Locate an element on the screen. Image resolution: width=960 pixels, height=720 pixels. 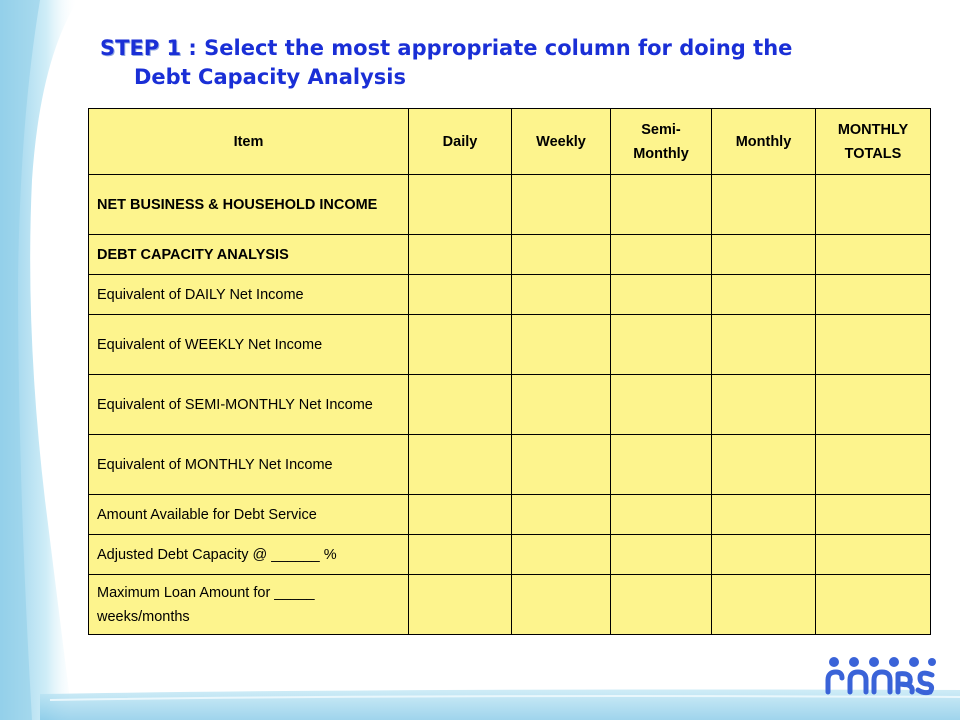
row-label: Equivalent of WEEKLY Net Income is located at coordinates (248, 344).